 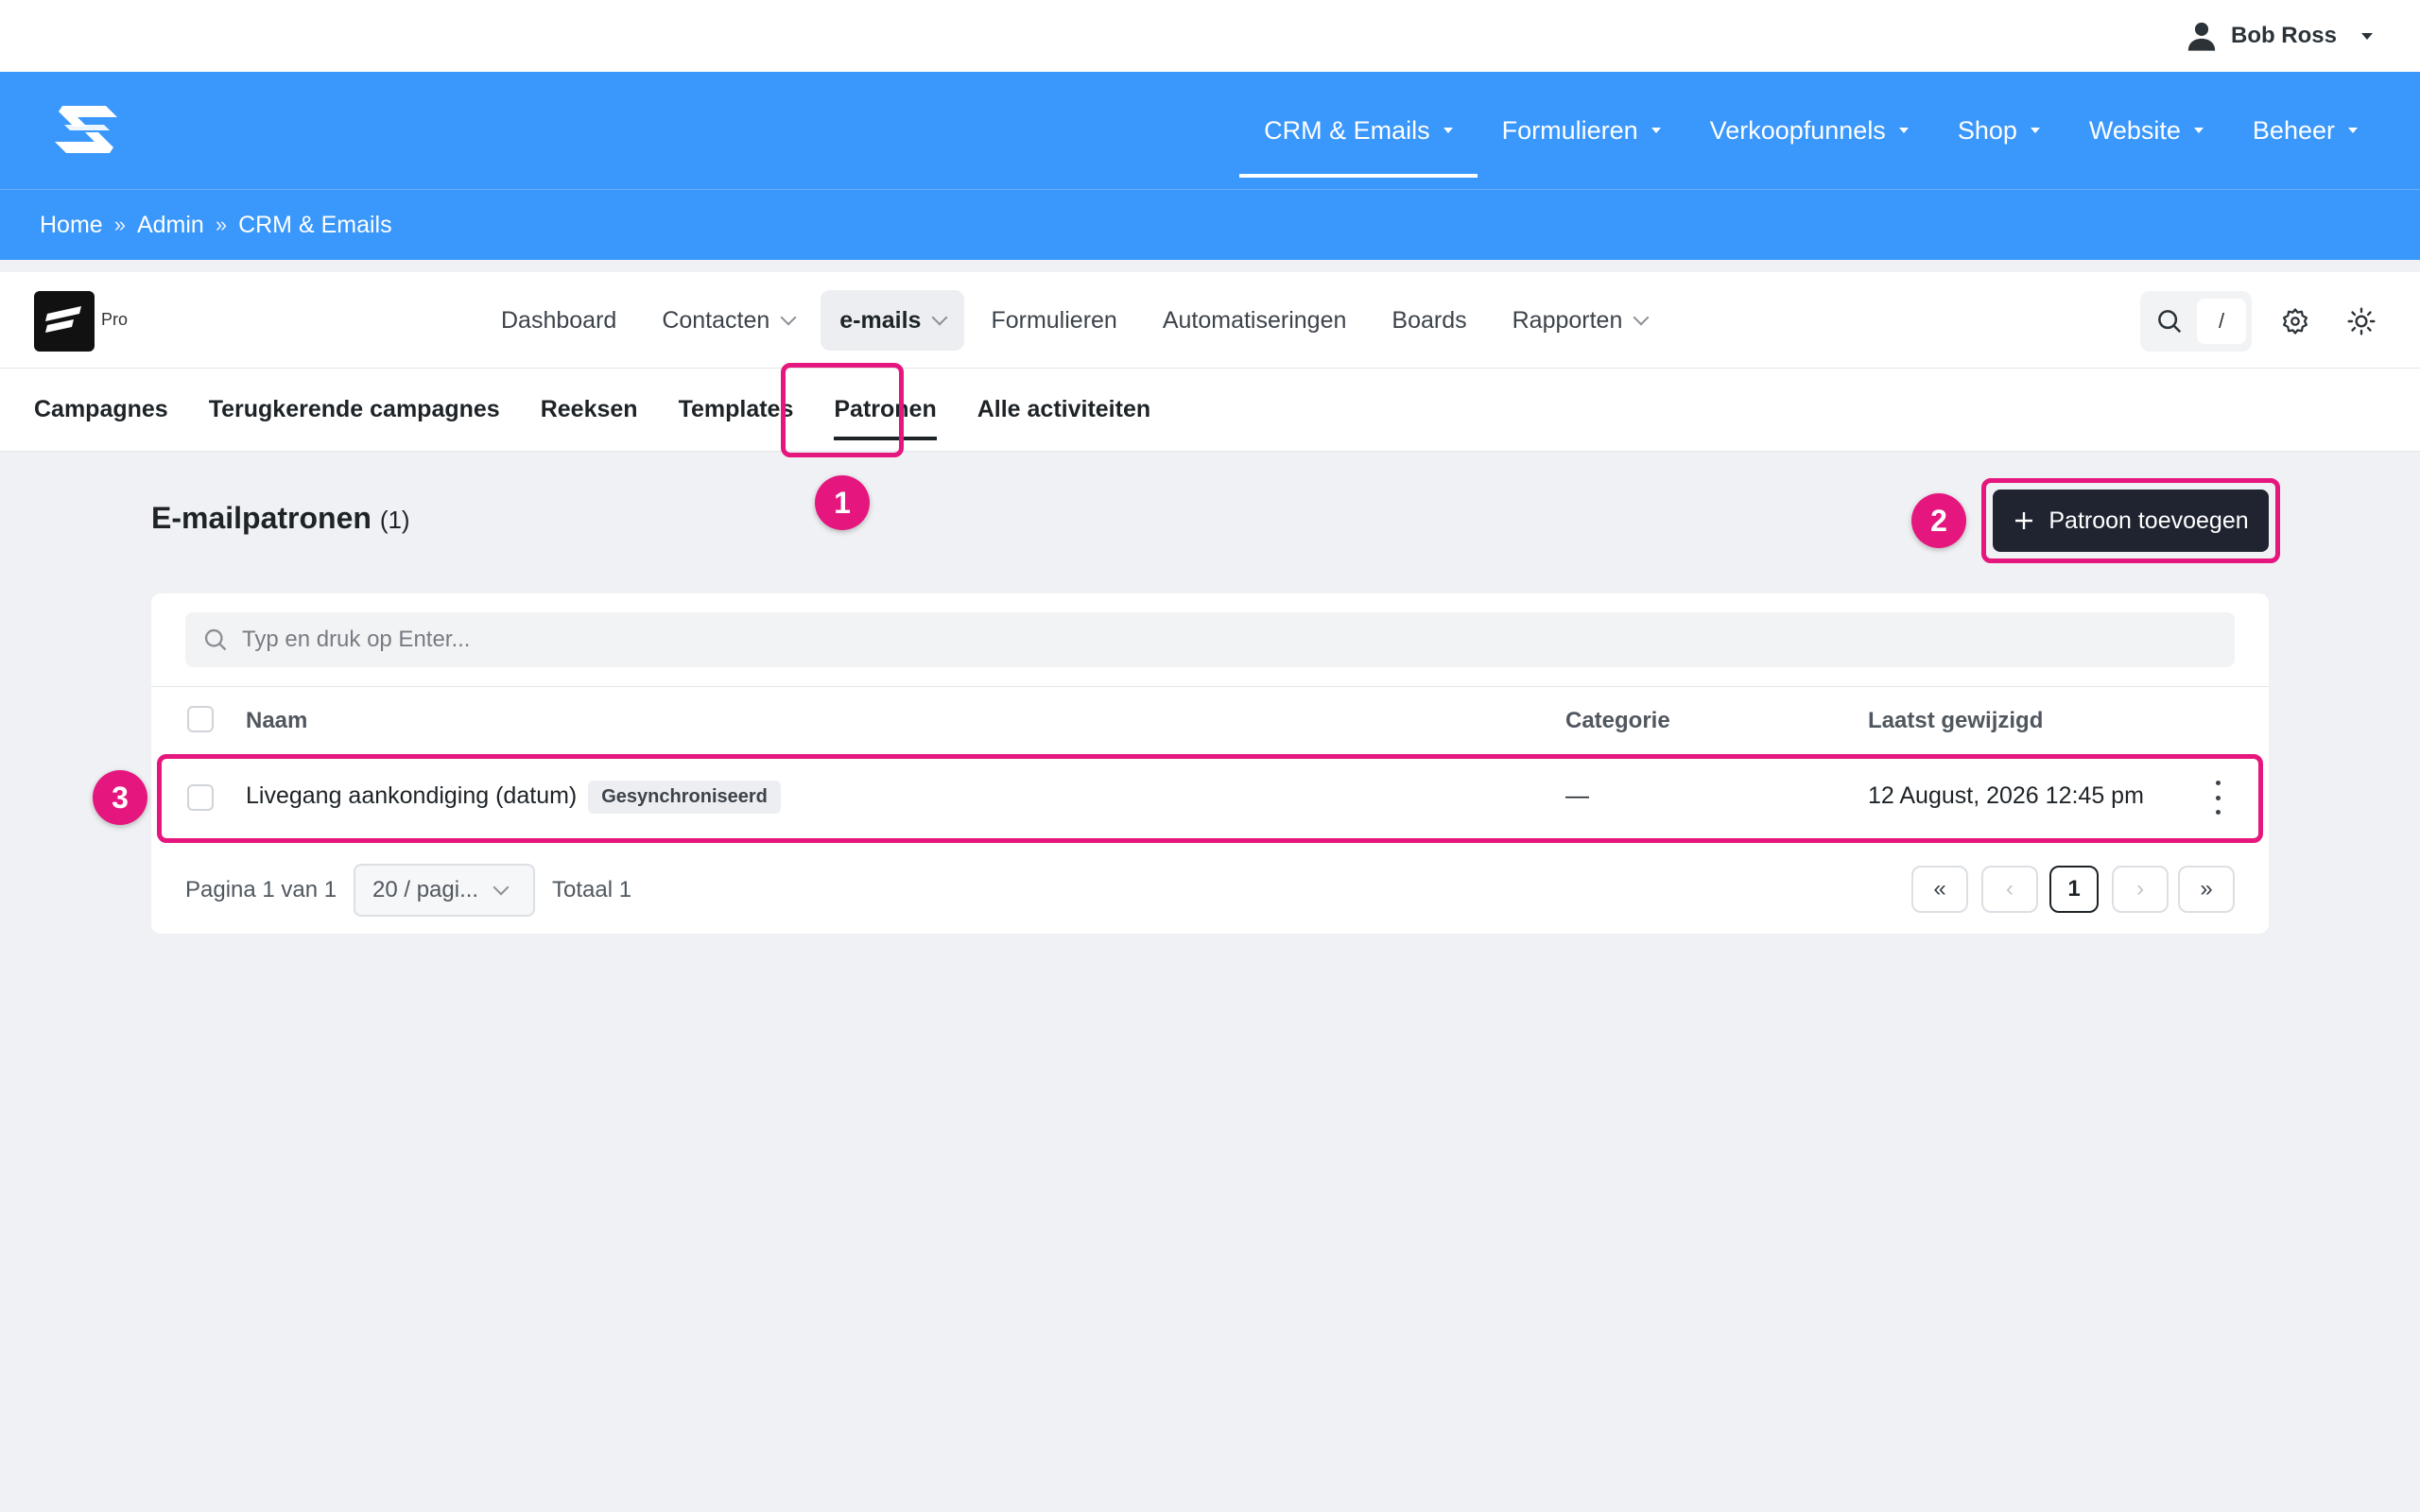 I want to click on sun-icon, so click(x=2361, y=321).